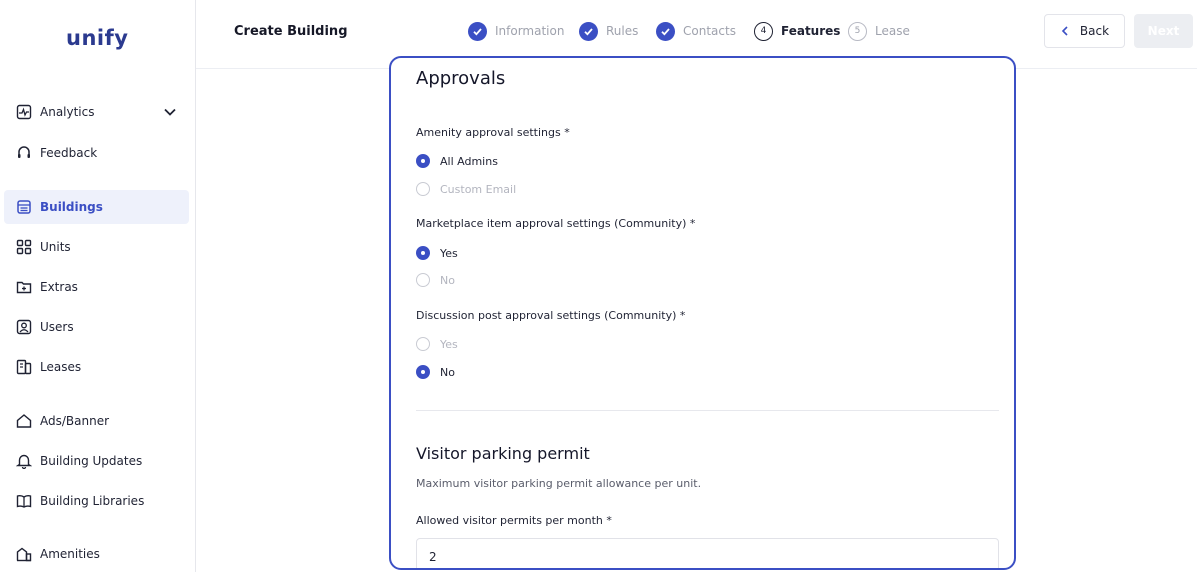  I want to click on grid-icon, so click(24, 247).